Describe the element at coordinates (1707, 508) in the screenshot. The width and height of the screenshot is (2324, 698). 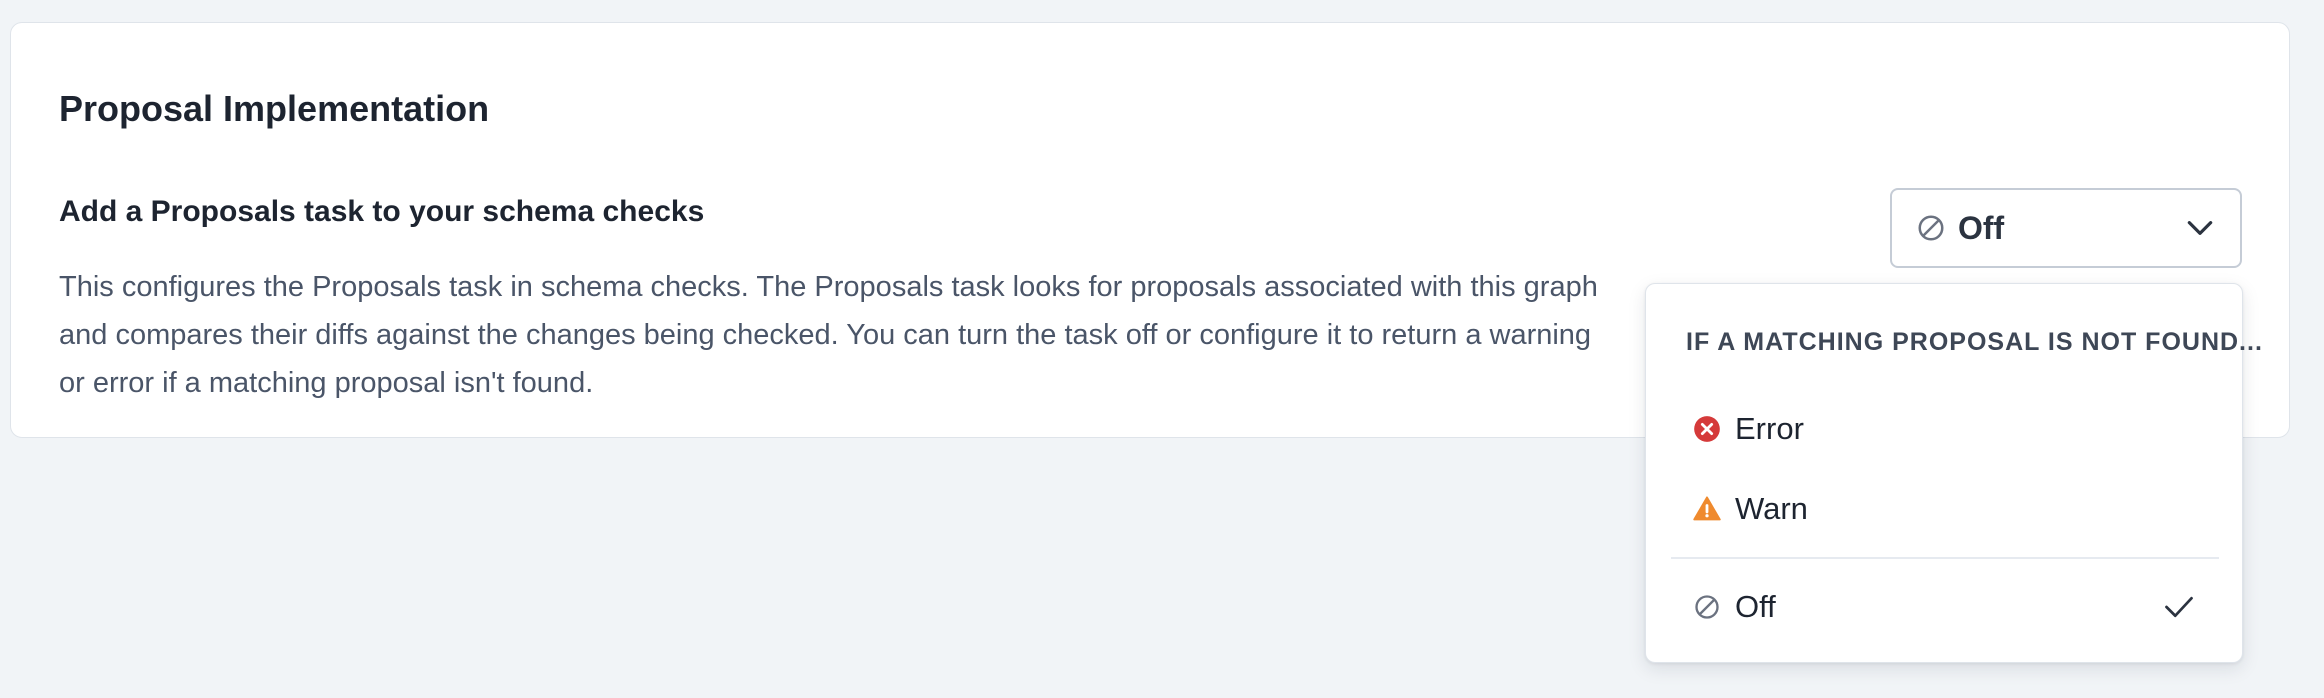
I see `warning-icon` at that location.